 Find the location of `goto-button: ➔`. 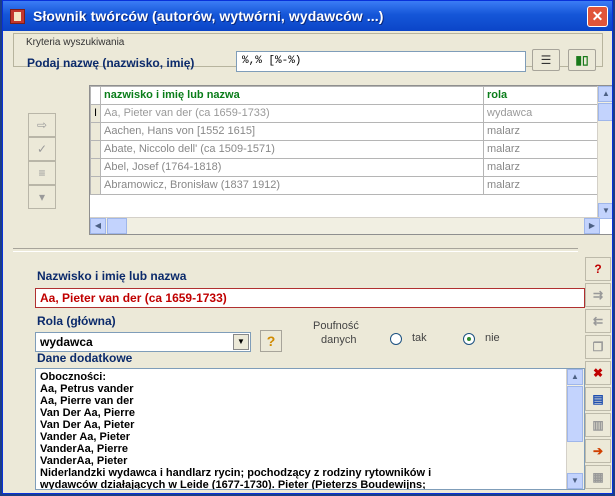

goto-button: ➔ is located at coordinates (598, 451).